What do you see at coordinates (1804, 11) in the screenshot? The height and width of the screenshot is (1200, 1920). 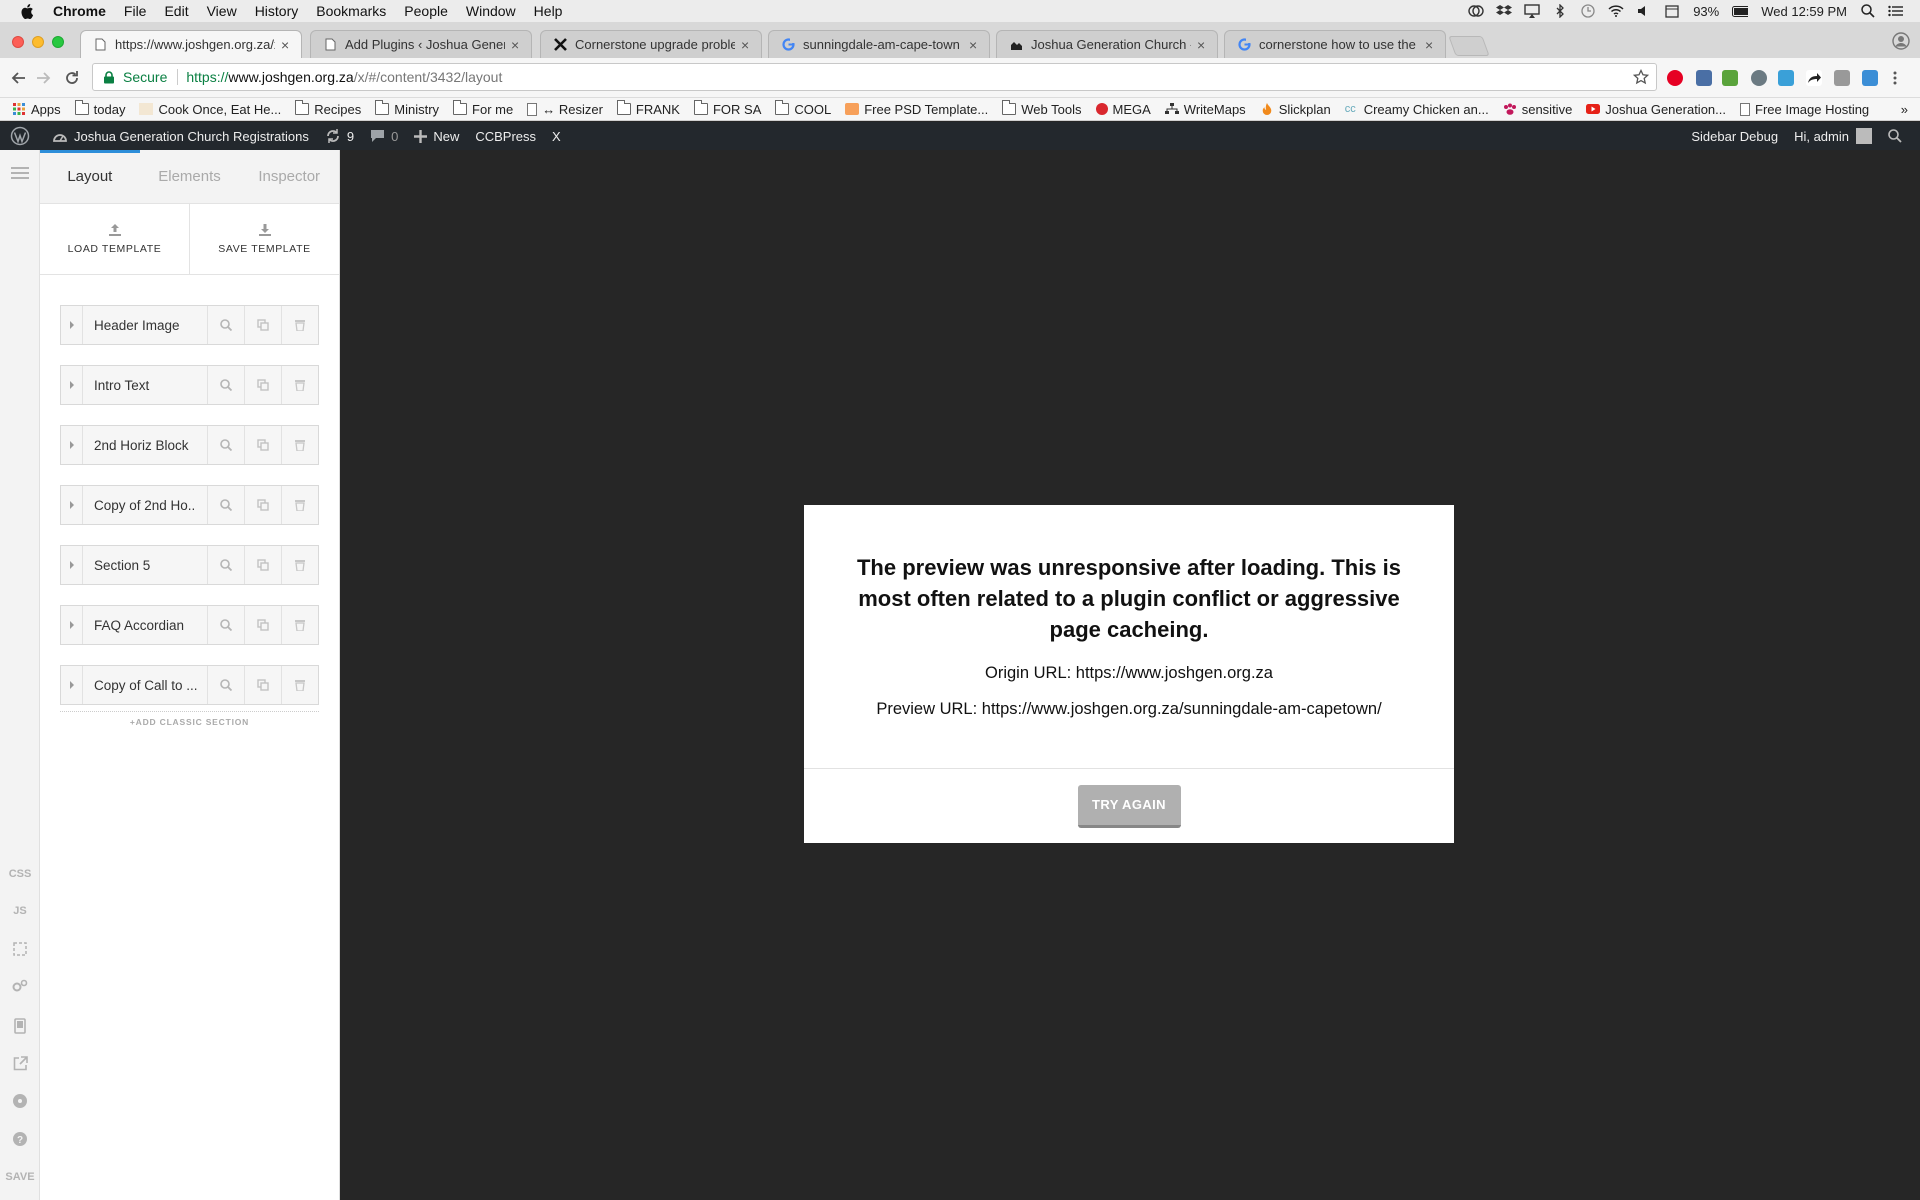 I see `menubar-clock: Wed 12:59 PM` at bounding box center [1804, 11].